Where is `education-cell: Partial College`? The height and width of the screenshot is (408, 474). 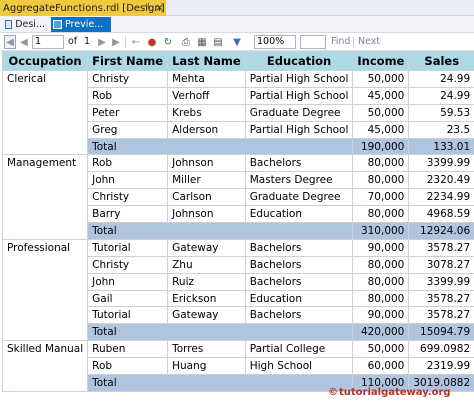 education-cell: Partial College is located at coordinates (299, 349).